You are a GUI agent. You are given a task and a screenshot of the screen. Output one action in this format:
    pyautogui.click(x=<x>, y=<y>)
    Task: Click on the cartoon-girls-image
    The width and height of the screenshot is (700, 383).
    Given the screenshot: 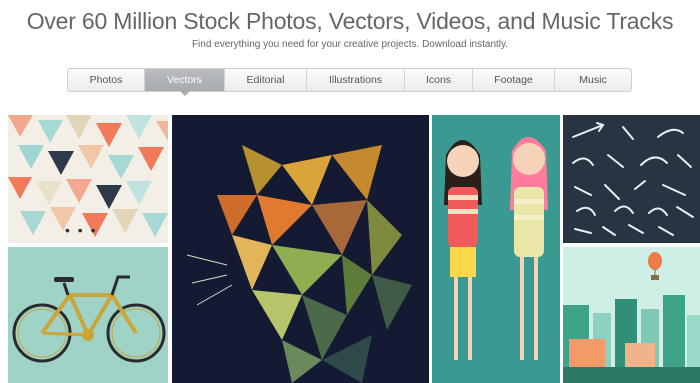 What is the action you would take?
    pyautogui.click(x=496, y=248)
    